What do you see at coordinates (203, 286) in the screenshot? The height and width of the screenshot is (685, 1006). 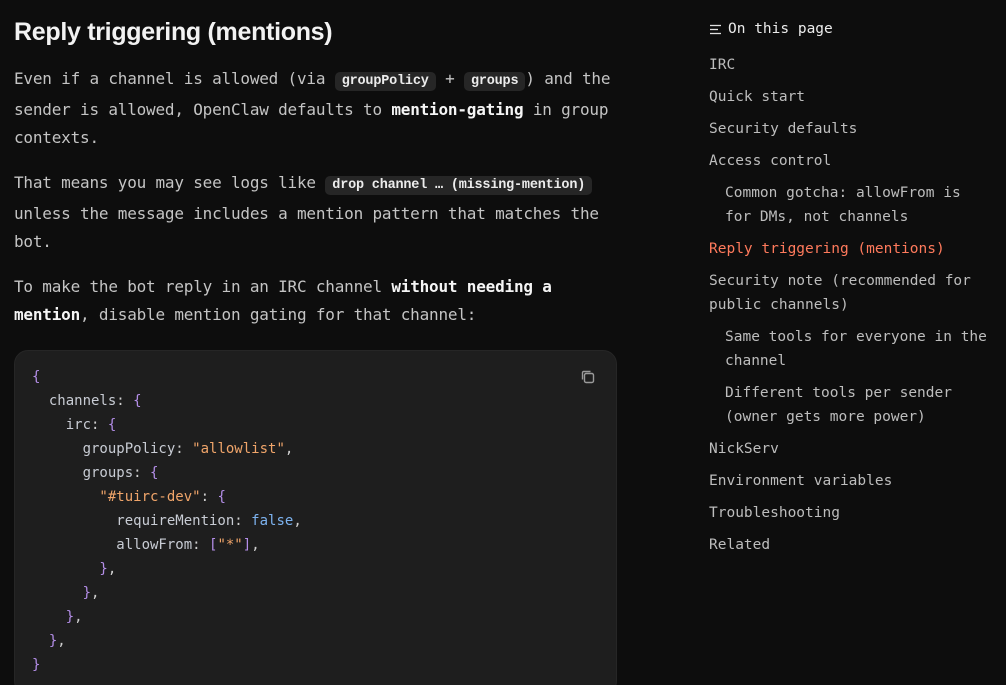 I see `text: To make the bot reply in an IRC channel` at bounding box center [203, 286].